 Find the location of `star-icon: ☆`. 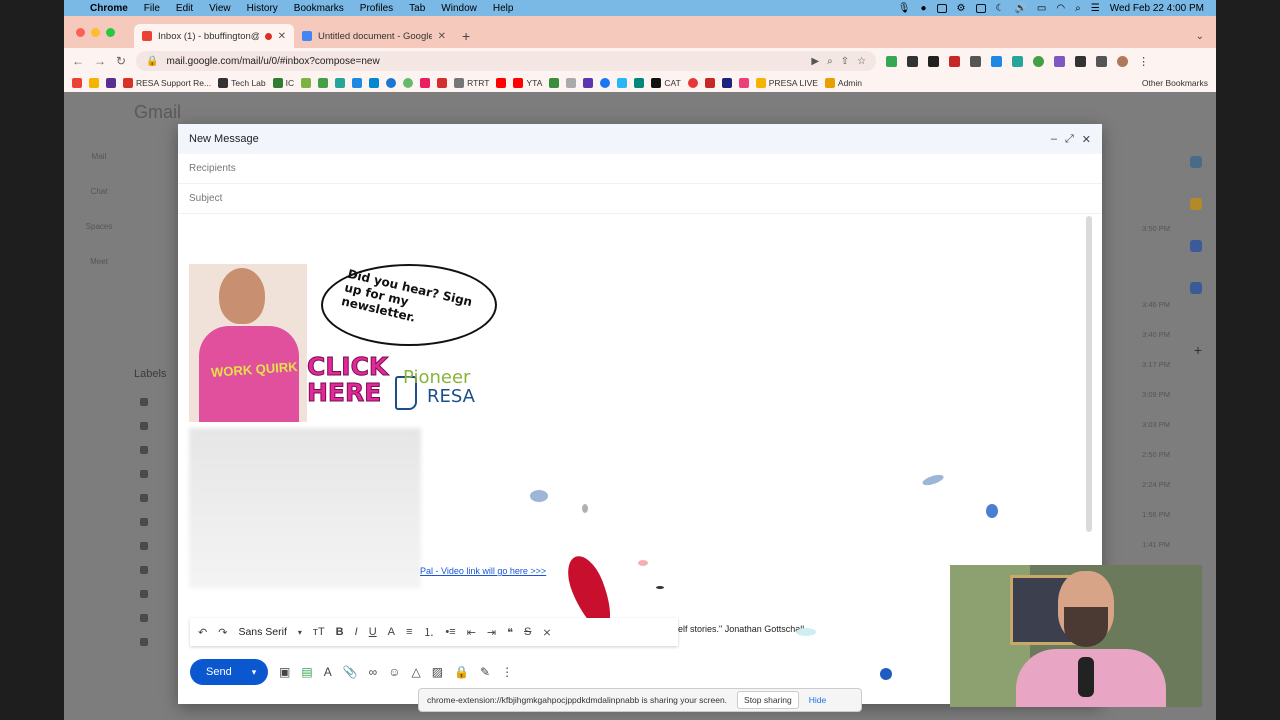

star-icon: ☆ is located at coordinates (861, 61).